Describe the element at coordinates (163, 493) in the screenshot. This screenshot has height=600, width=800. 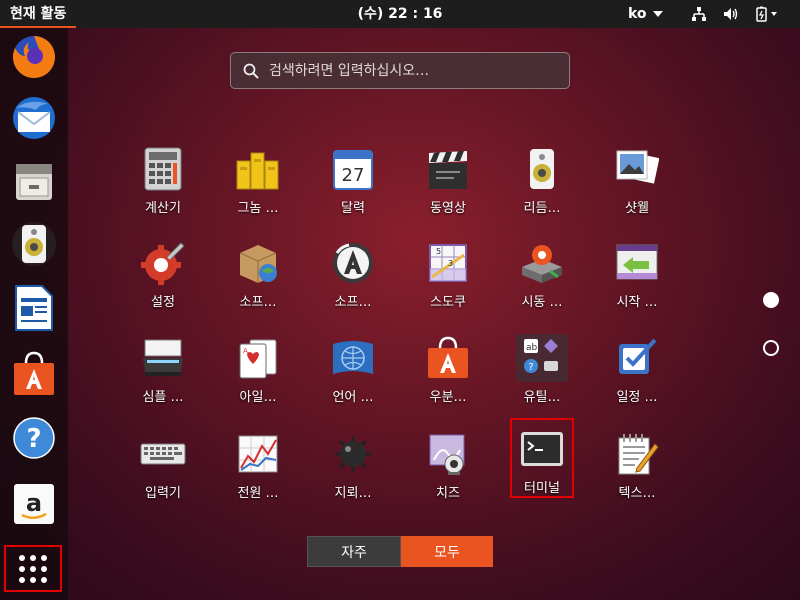
I see `app-label: 입력기` at that location.